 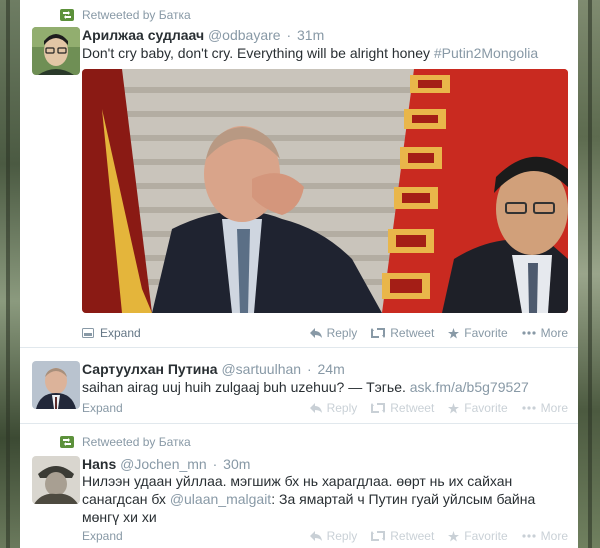 I want to click on tweet-header: Арилжаа судлаач @odbayare · 31m, so click(x=203, y=35).